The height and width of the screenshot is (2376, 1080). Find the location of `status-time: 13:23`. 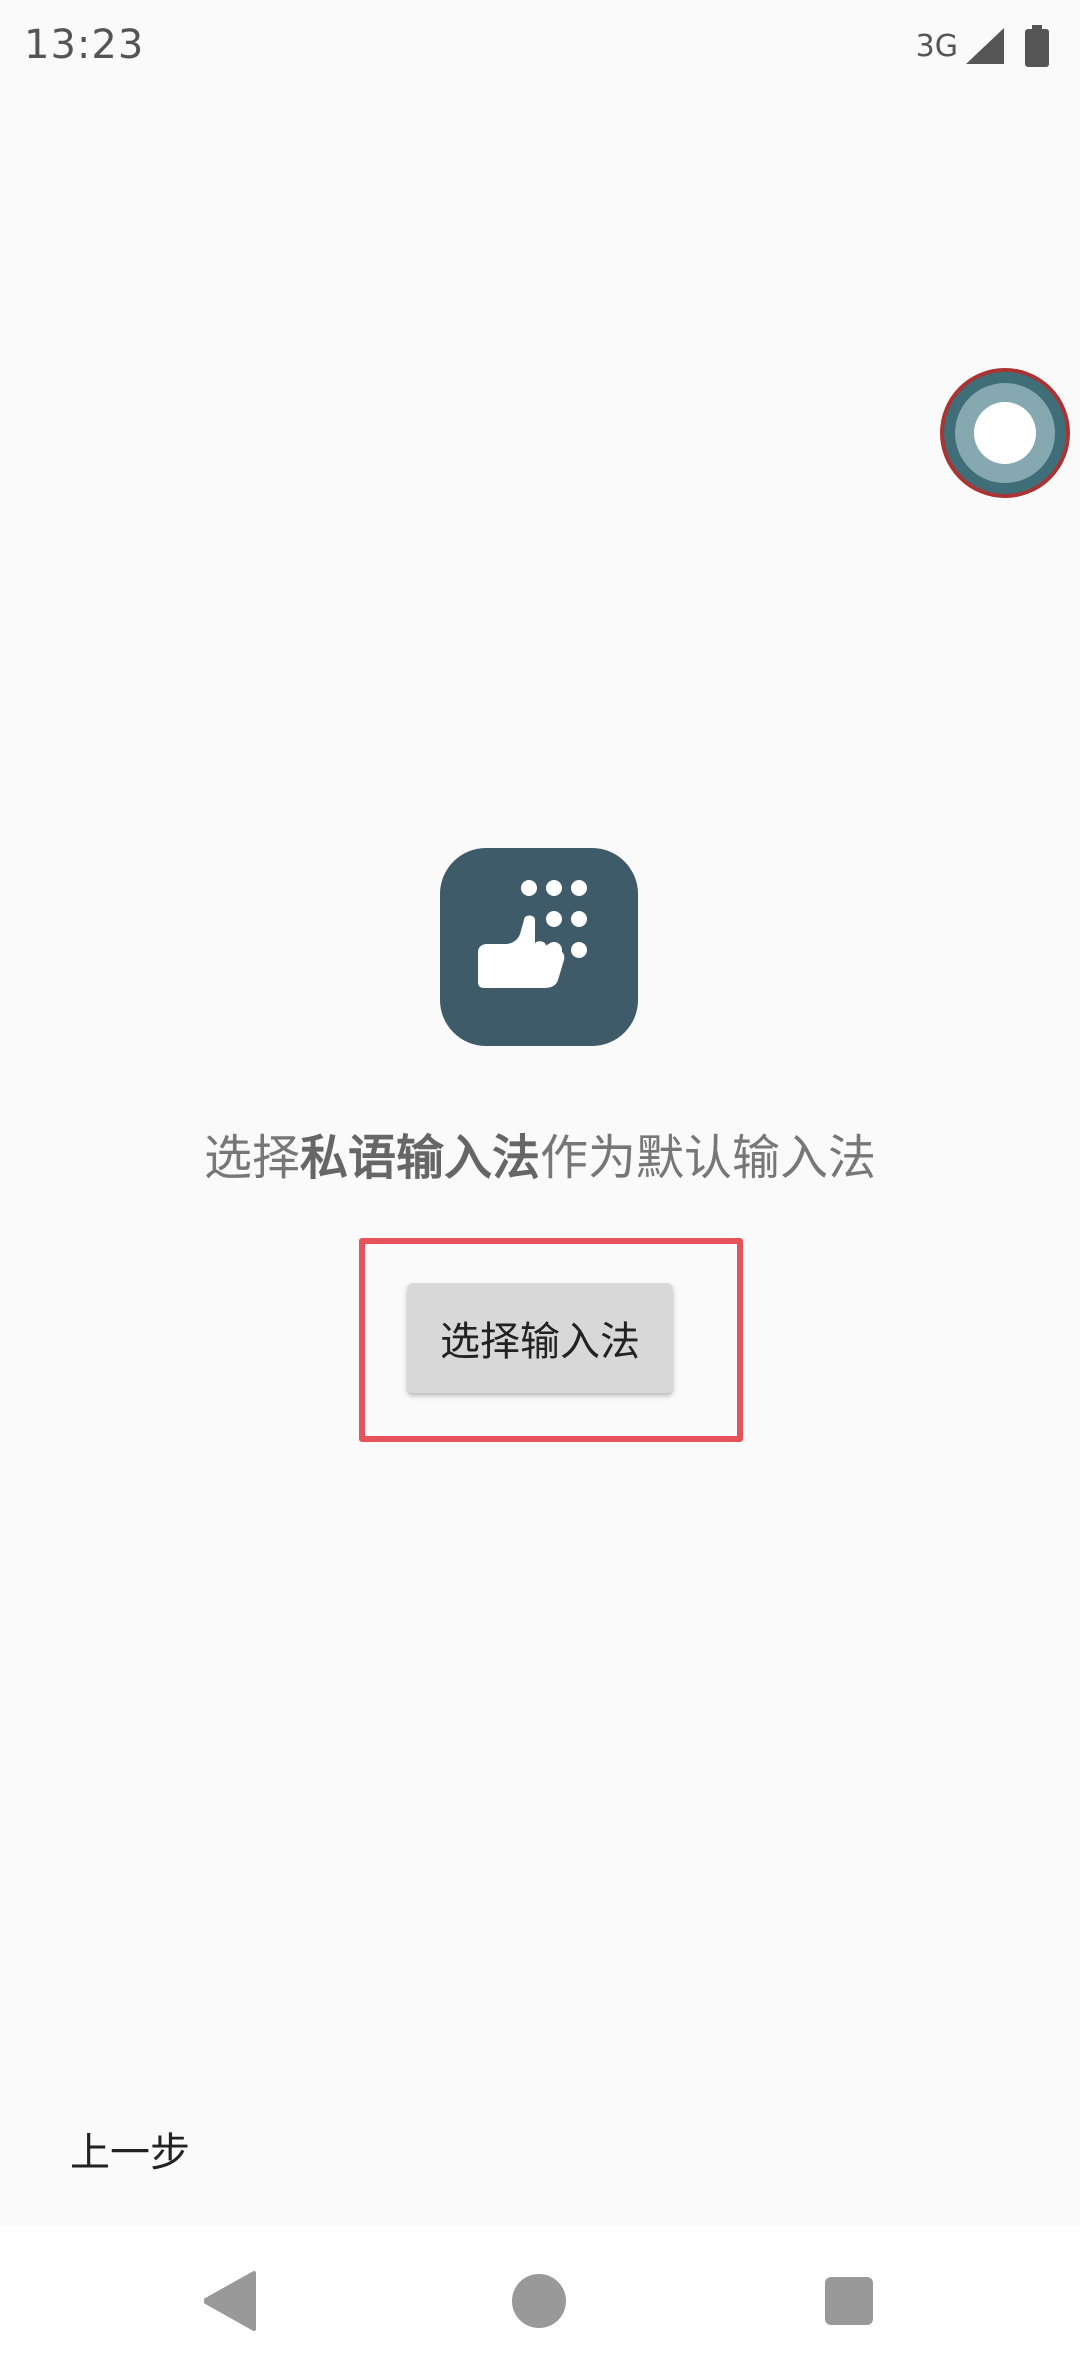

status-time: 13:23 is located at coordinates (84, 45).